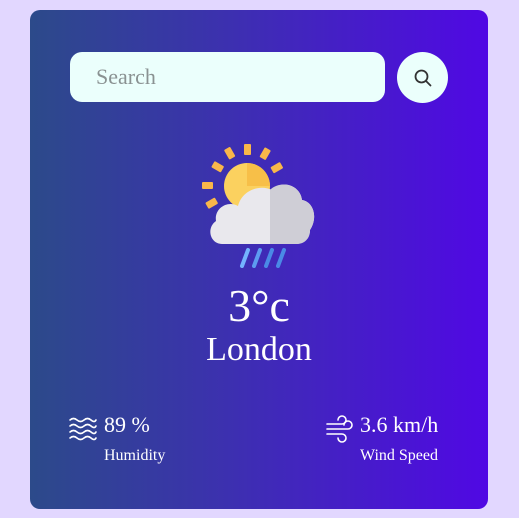 The image size is (519, 518). I want to click on wind-speed-label: Wind Speed, so click(399, 455).